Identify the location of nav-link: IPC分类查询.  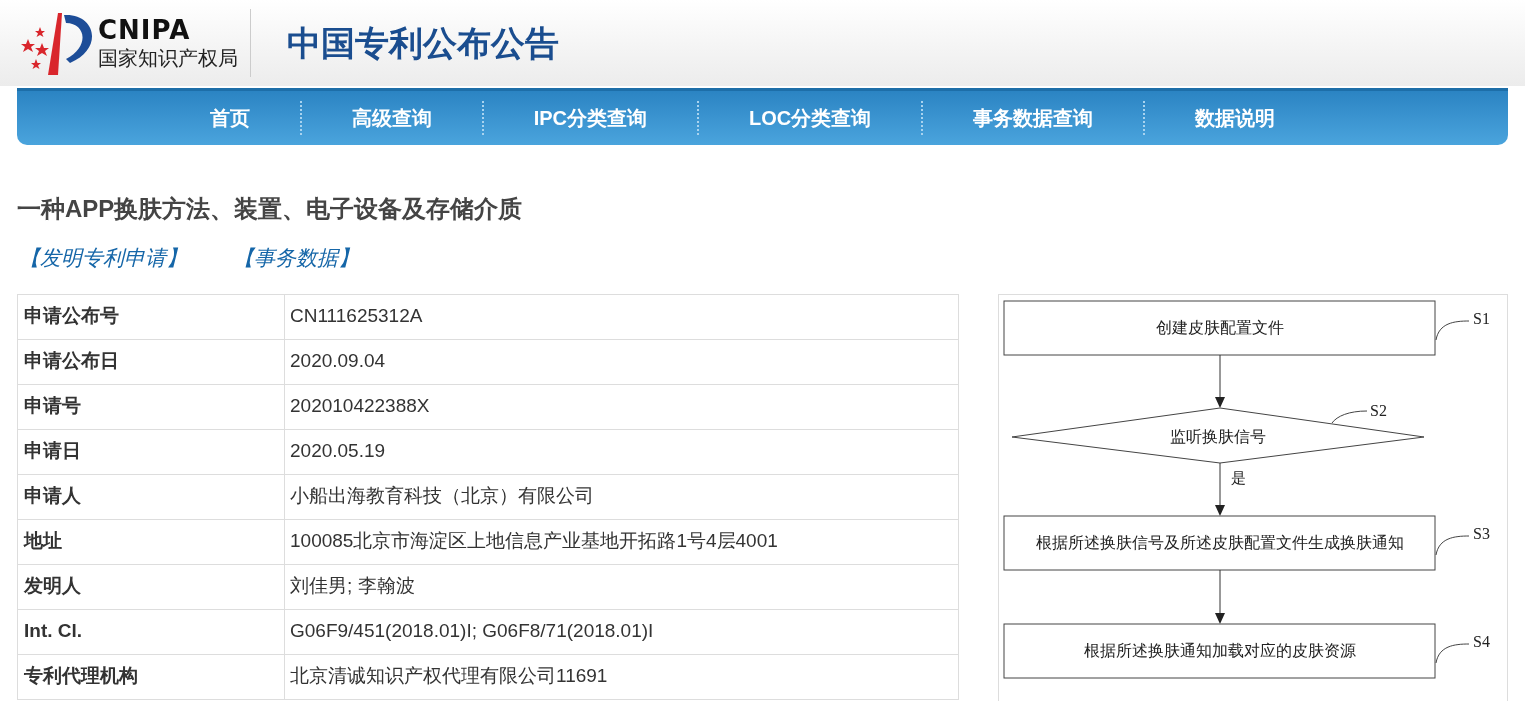
(590, 118).